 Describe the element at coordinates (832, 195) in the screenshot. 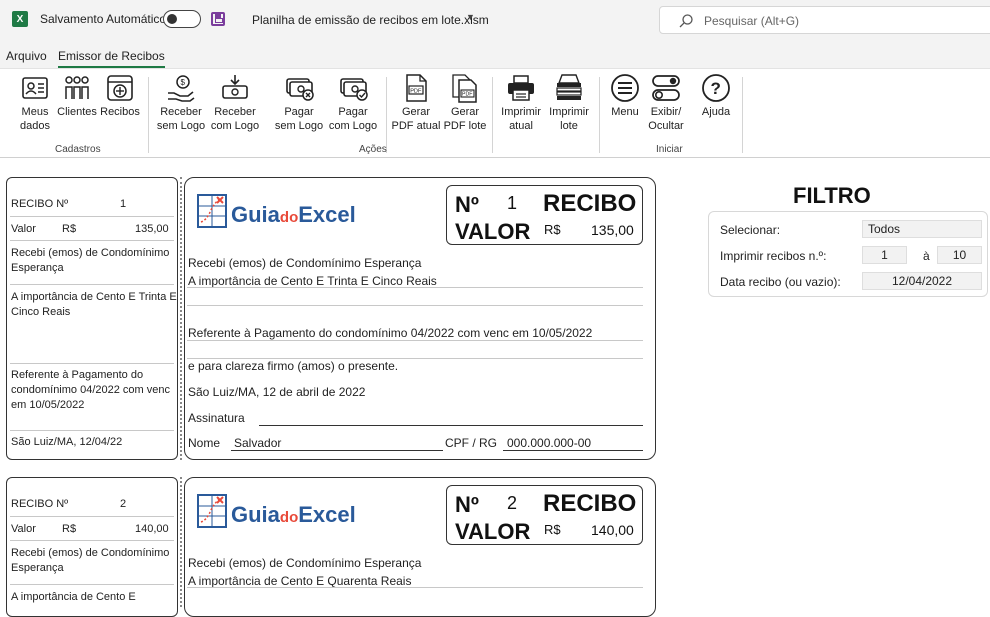

I see `filtro-title: FILTRO` at that location.